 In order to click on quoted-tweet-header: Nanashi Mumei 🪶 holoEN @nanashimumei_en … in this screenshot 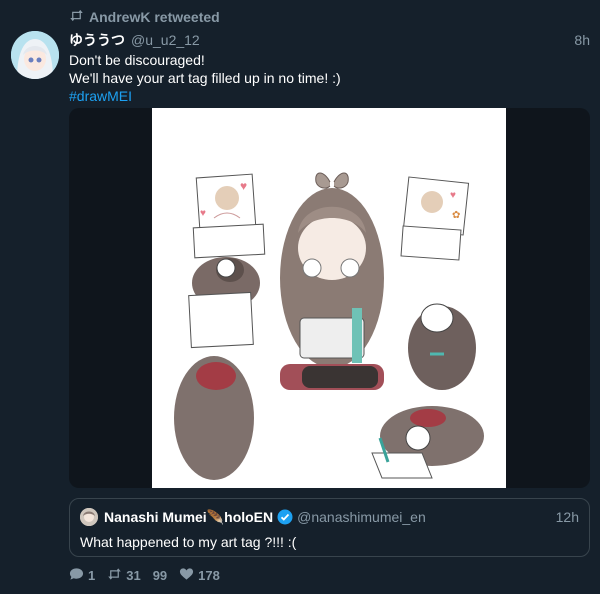, I will do `click(329, 517)`.